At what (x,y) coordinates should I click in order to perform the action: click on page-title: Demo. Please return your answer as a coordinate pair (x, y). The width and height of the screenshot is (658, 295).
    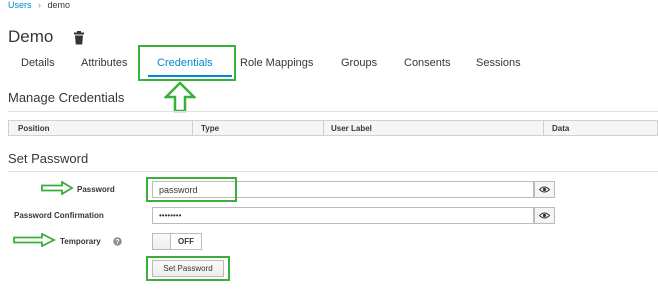
    Looking at the image, I should click on (31, 36).